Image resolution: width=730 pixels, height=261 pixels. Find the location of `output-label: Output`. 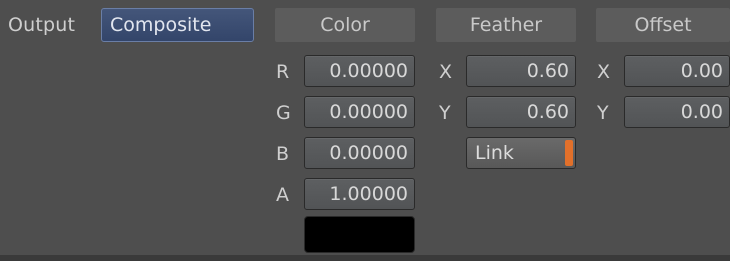

output-label: Output is located at coordinates (42, 25).